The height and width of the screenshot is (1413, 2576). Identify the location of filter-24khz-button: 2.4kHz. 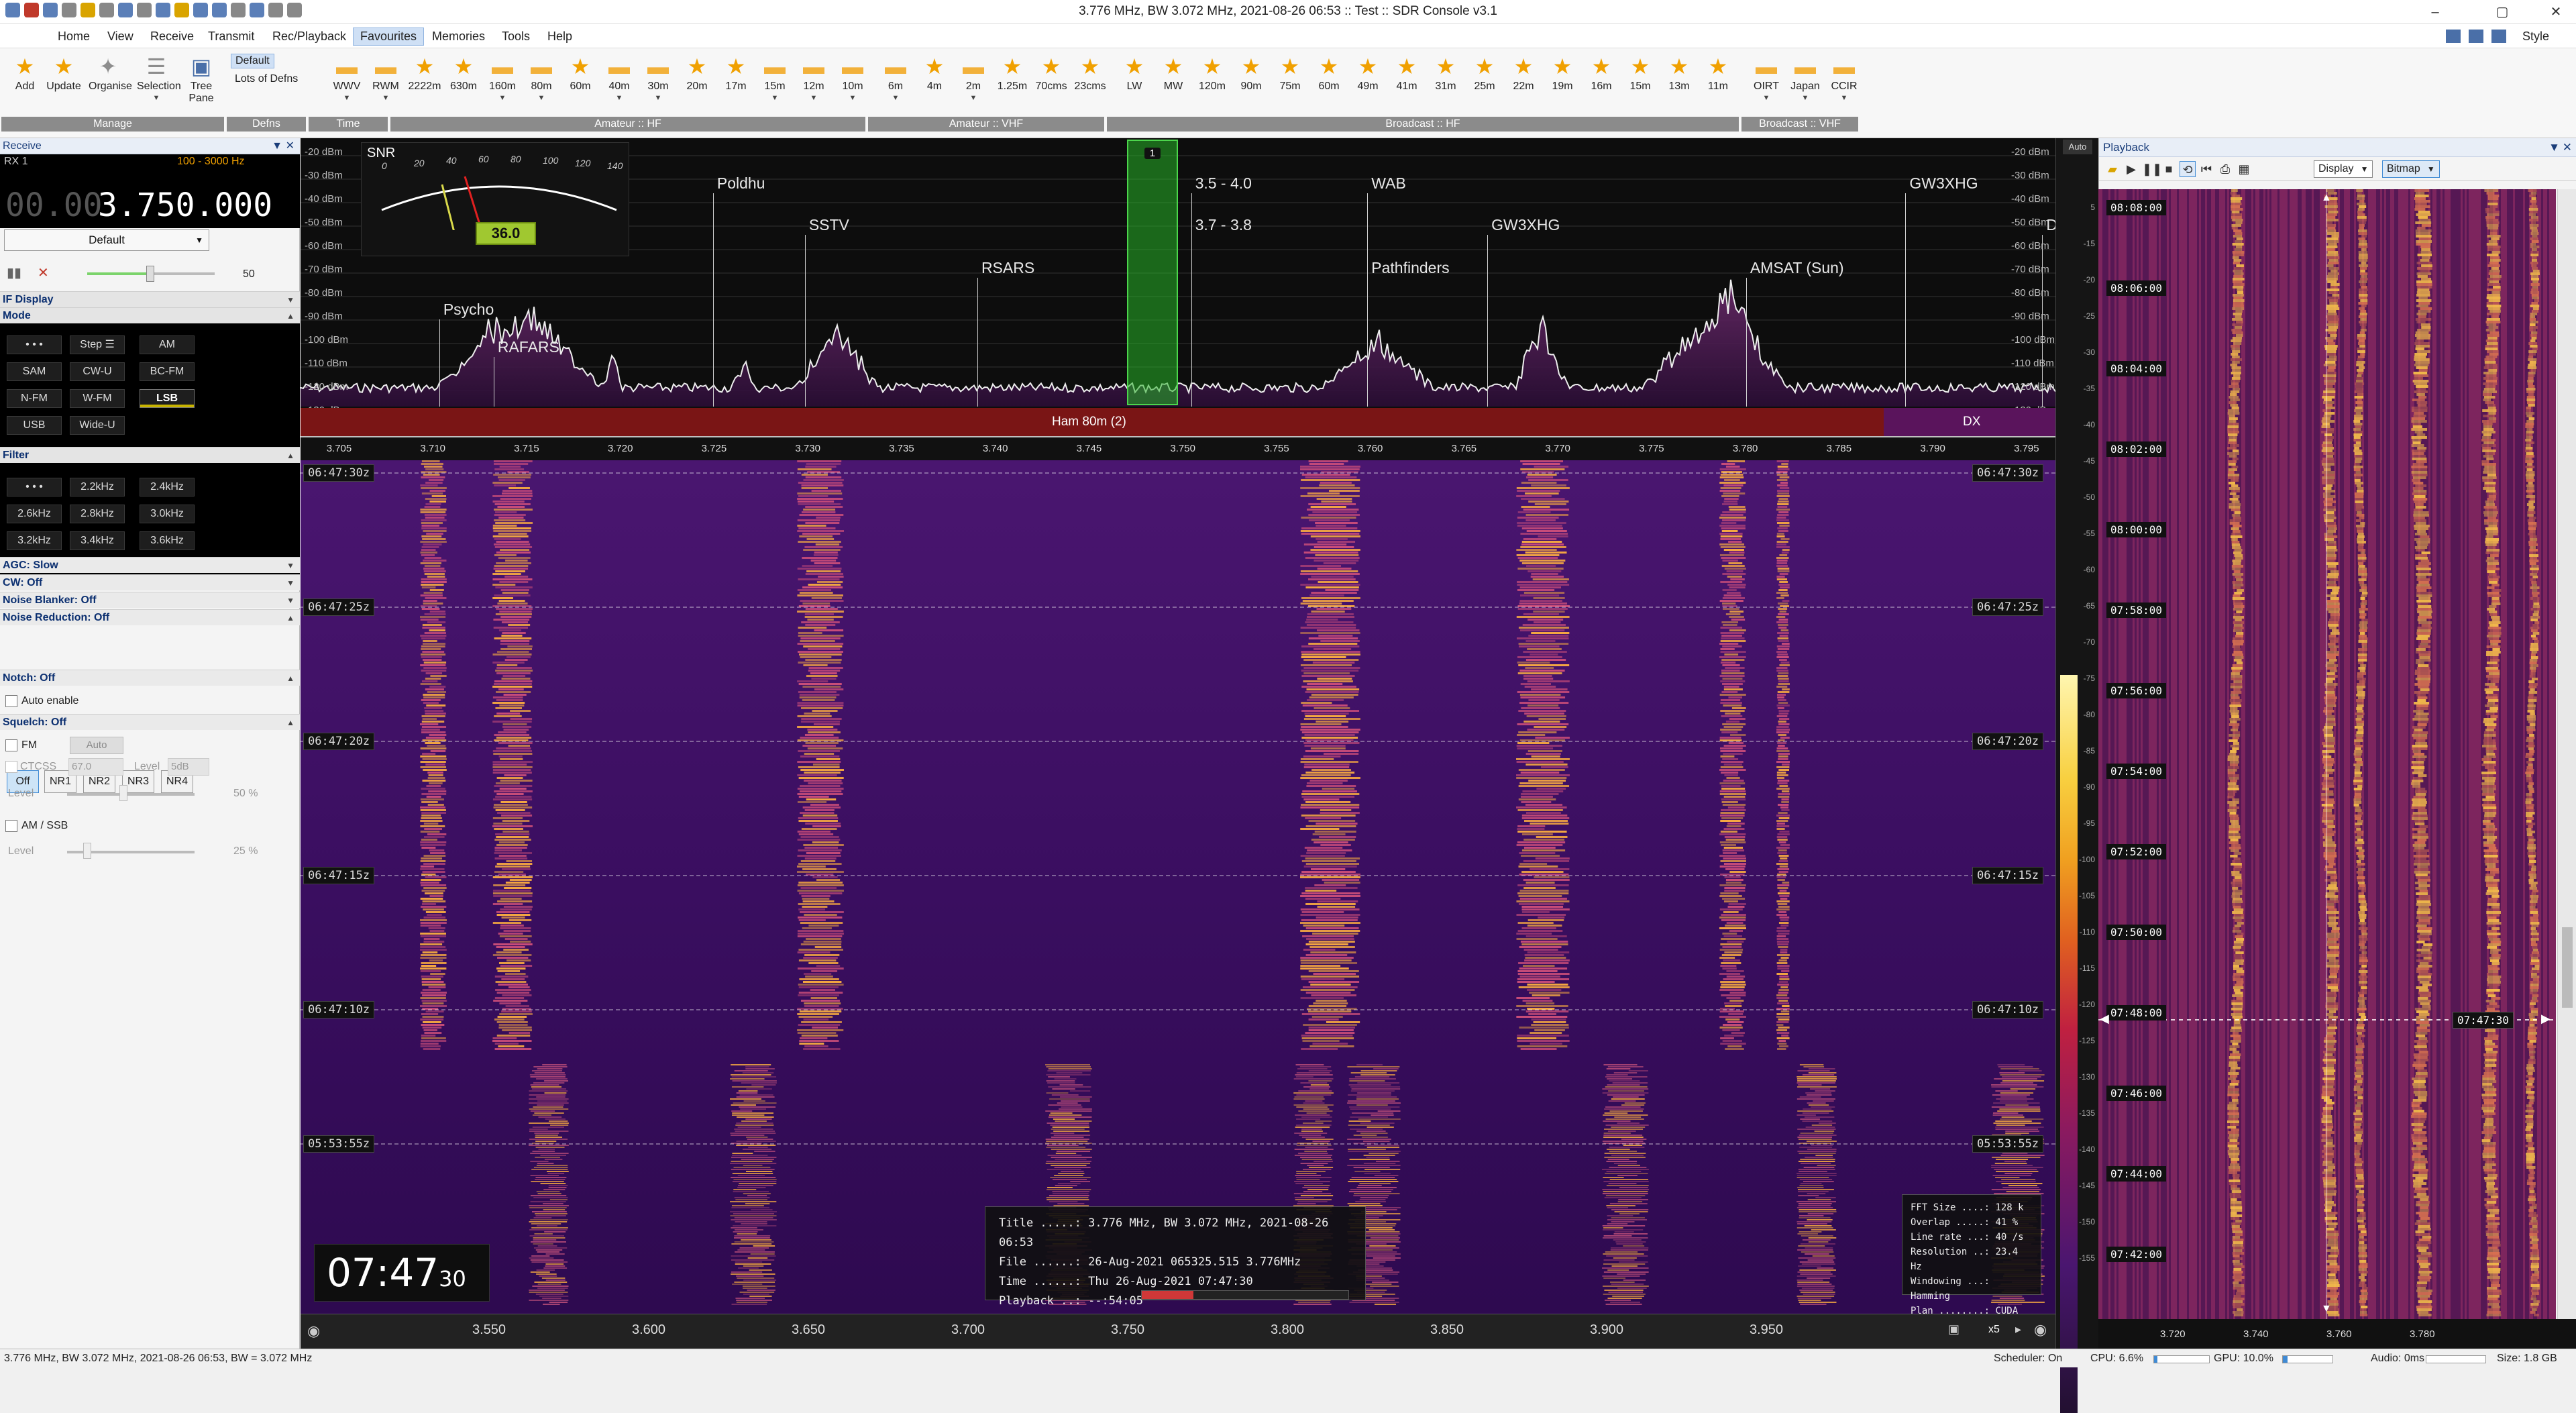
(167, 487).